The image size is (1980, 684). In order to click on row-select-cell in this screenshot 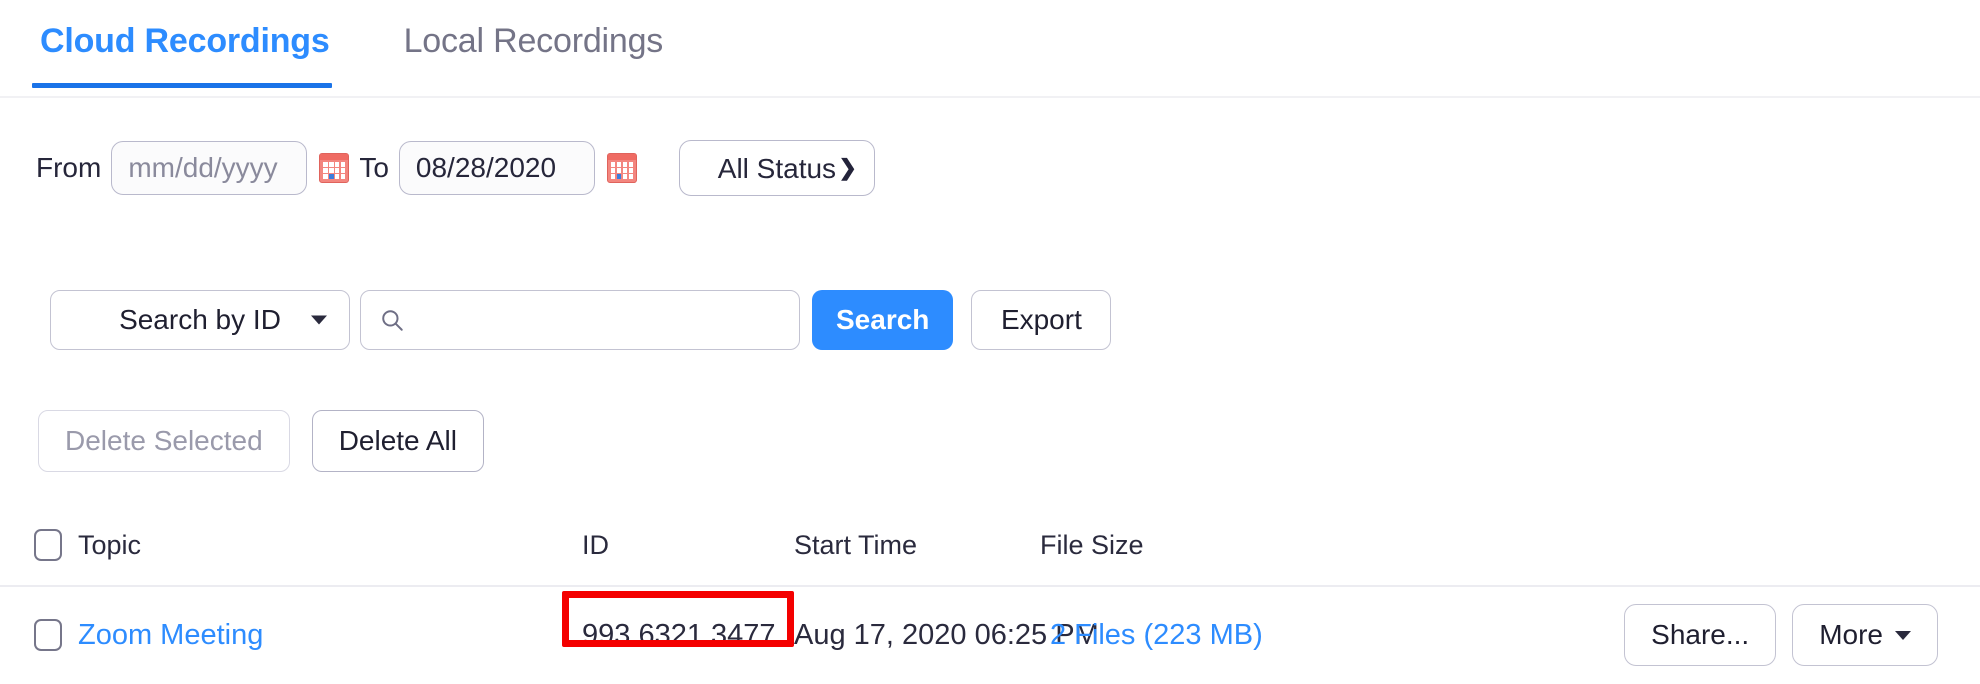, I will do `click(31, 635)`.